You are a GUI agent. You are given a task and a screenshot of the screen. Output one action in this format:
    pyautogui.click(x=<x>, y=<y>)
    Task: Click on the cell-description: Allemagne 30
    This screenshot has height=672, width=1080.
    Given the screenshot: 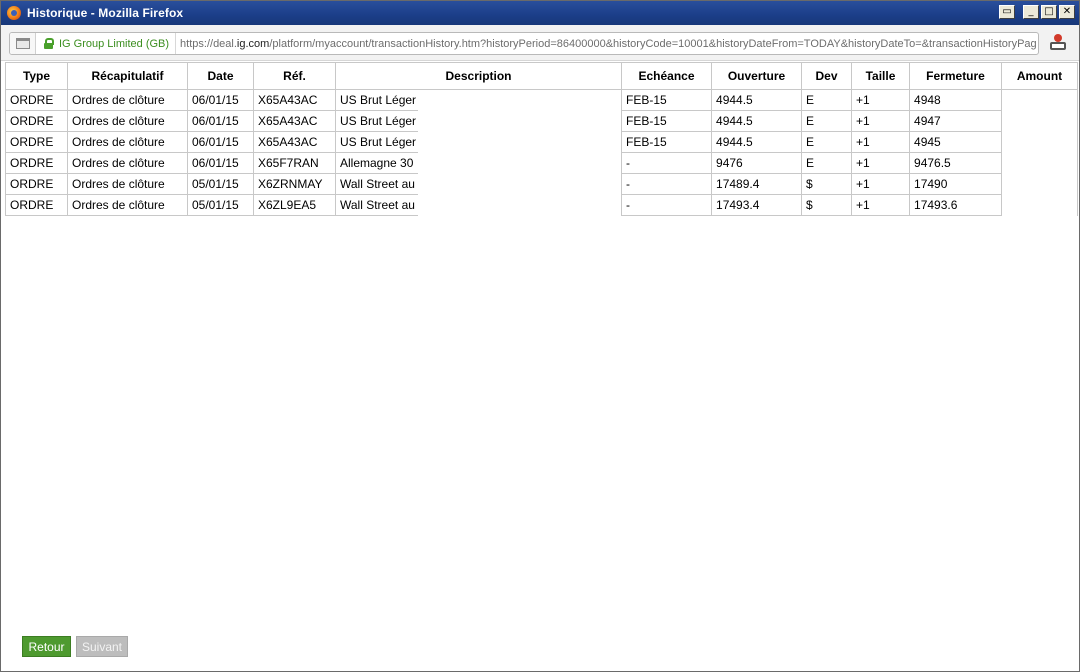 What is the action you would take?
    pyautogui.click(x=376, y=163)
    